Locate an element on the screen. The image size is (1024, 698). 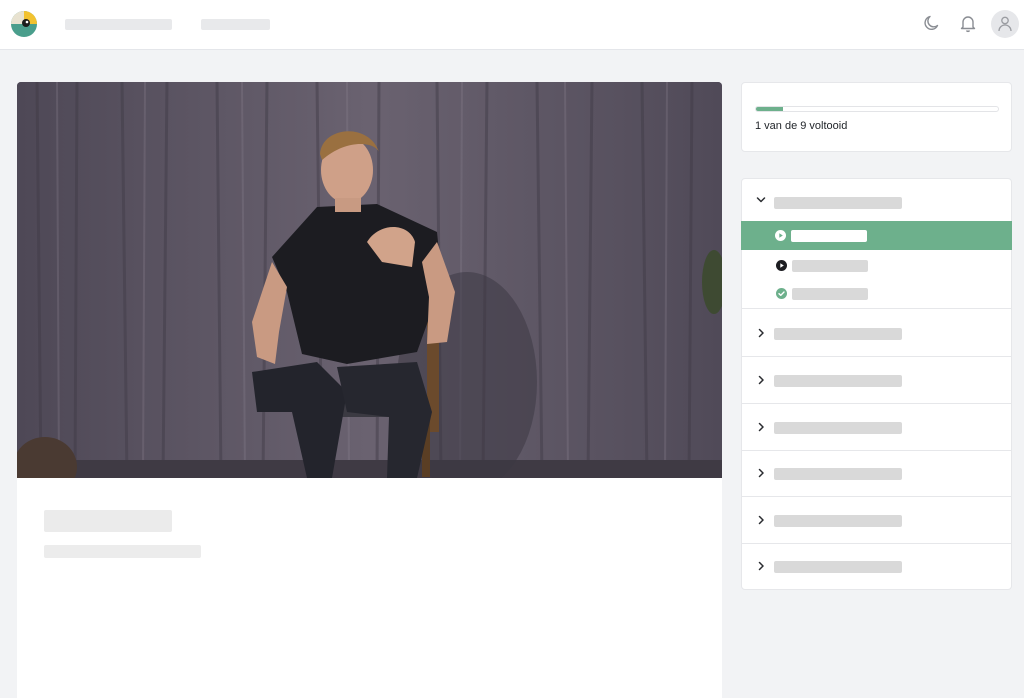
brand-logo-icon is located at coordinates (24, 24).